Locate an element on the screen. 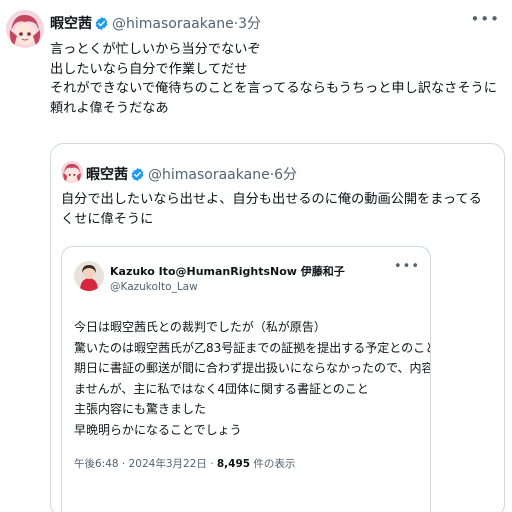 Image resolution: width=512 pixels, height=512 pixels. quote-display-name: 暇空茜 is located at coordinates (107, 175).